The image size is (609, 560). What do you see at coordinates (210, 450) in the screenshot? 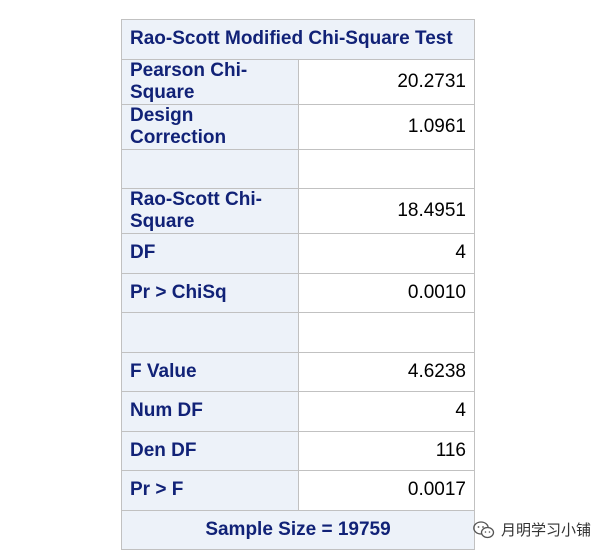
I see `row-label: Den DF` at bounding box center [210, 450].